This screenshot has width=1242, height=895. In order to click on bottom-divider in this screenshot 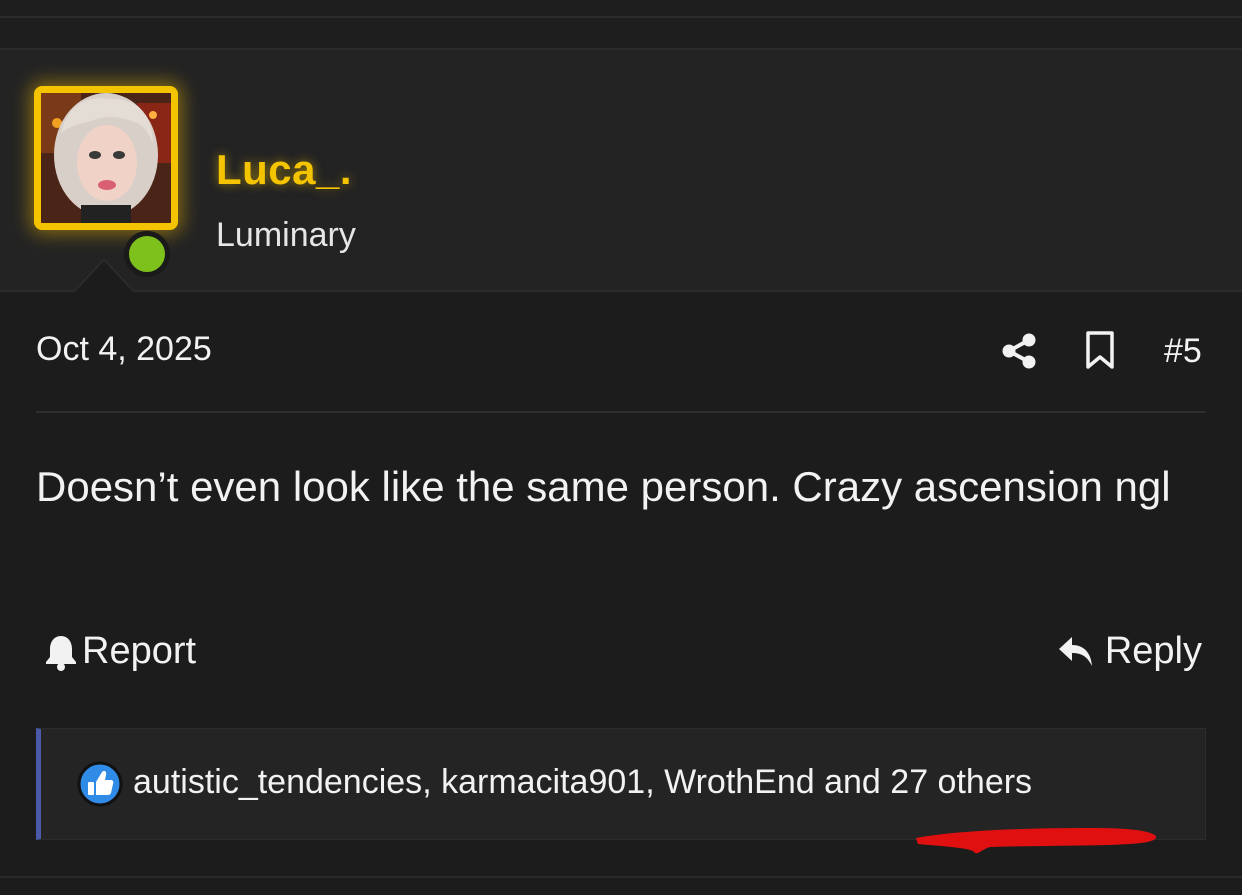, I will do `click(621, 877)`.